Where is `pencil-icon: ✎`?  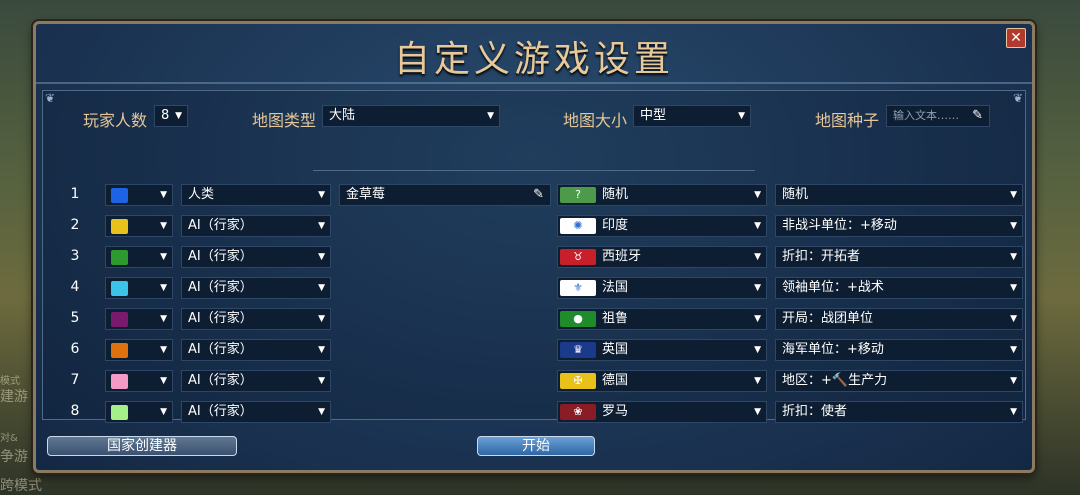 pencil-icon: ✎ is located at coordinates (538, 194).